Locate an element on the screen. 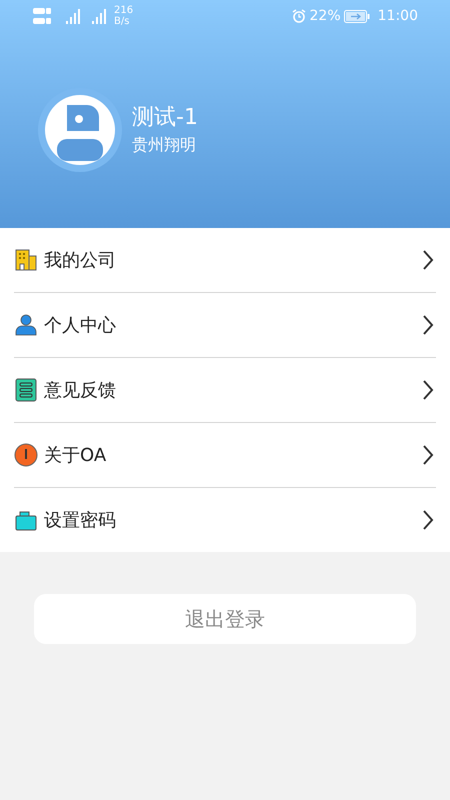 Image resolution: width=450 pixels, height=800 pixels. menu-label: 意见反馈 is located at coordinates (80, 390).